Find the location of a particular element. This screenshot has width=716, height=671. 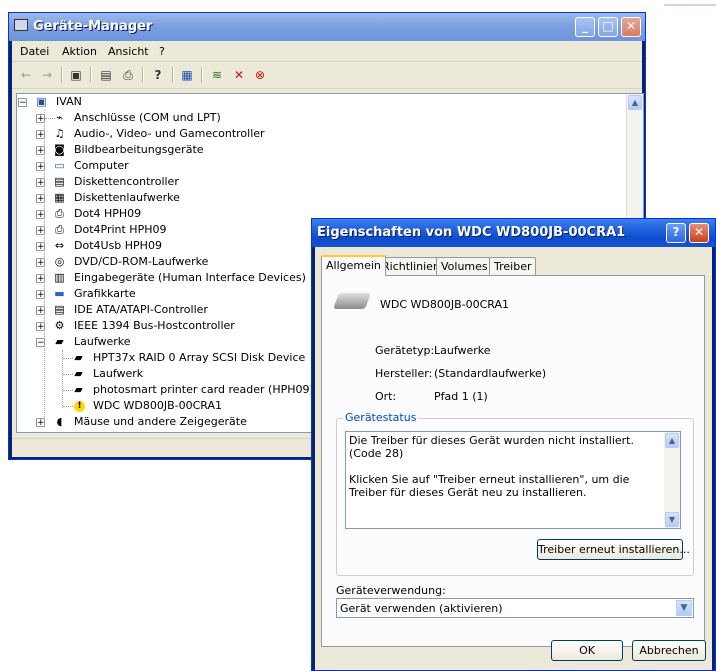

status-scrollbar: ▲ ▼ is located at coordinates (672, 480).